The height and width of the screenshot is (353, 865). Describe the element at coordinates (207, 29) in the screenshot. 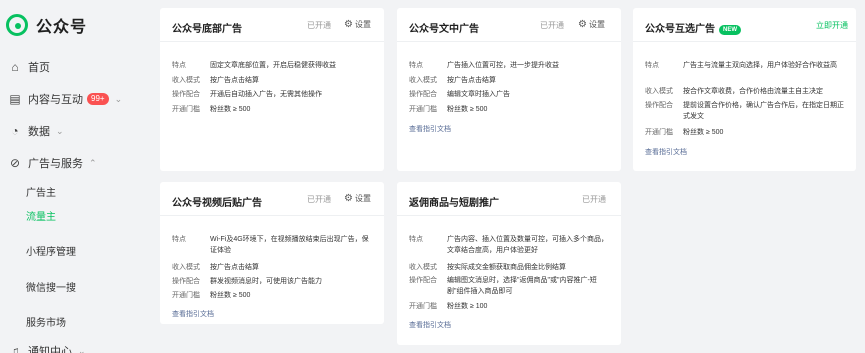

I see `card-title: 公众号底部广告` at that location.